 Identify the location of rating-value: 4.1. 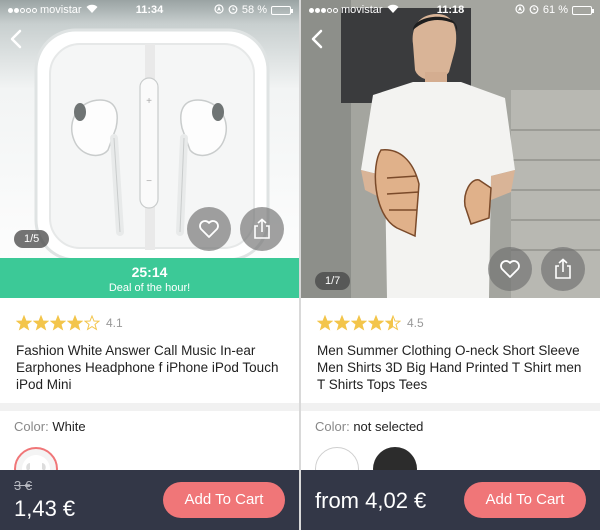
(114, 323).